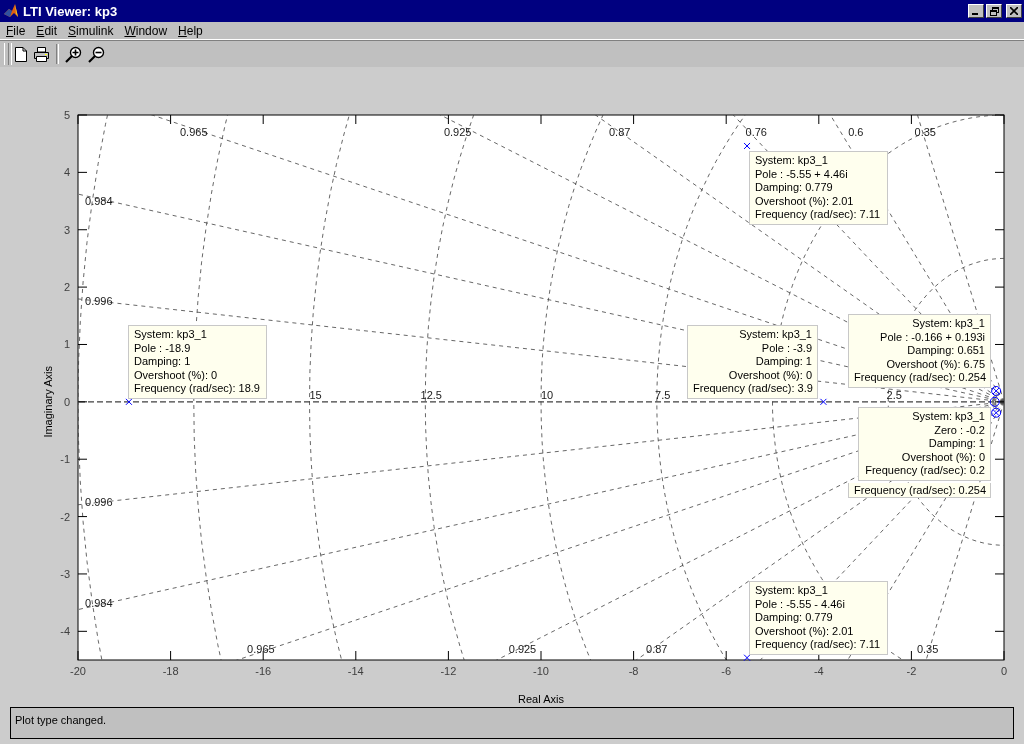 The image size is (1024, 744). I want to click on toolbar-grip, so click(6, 54).